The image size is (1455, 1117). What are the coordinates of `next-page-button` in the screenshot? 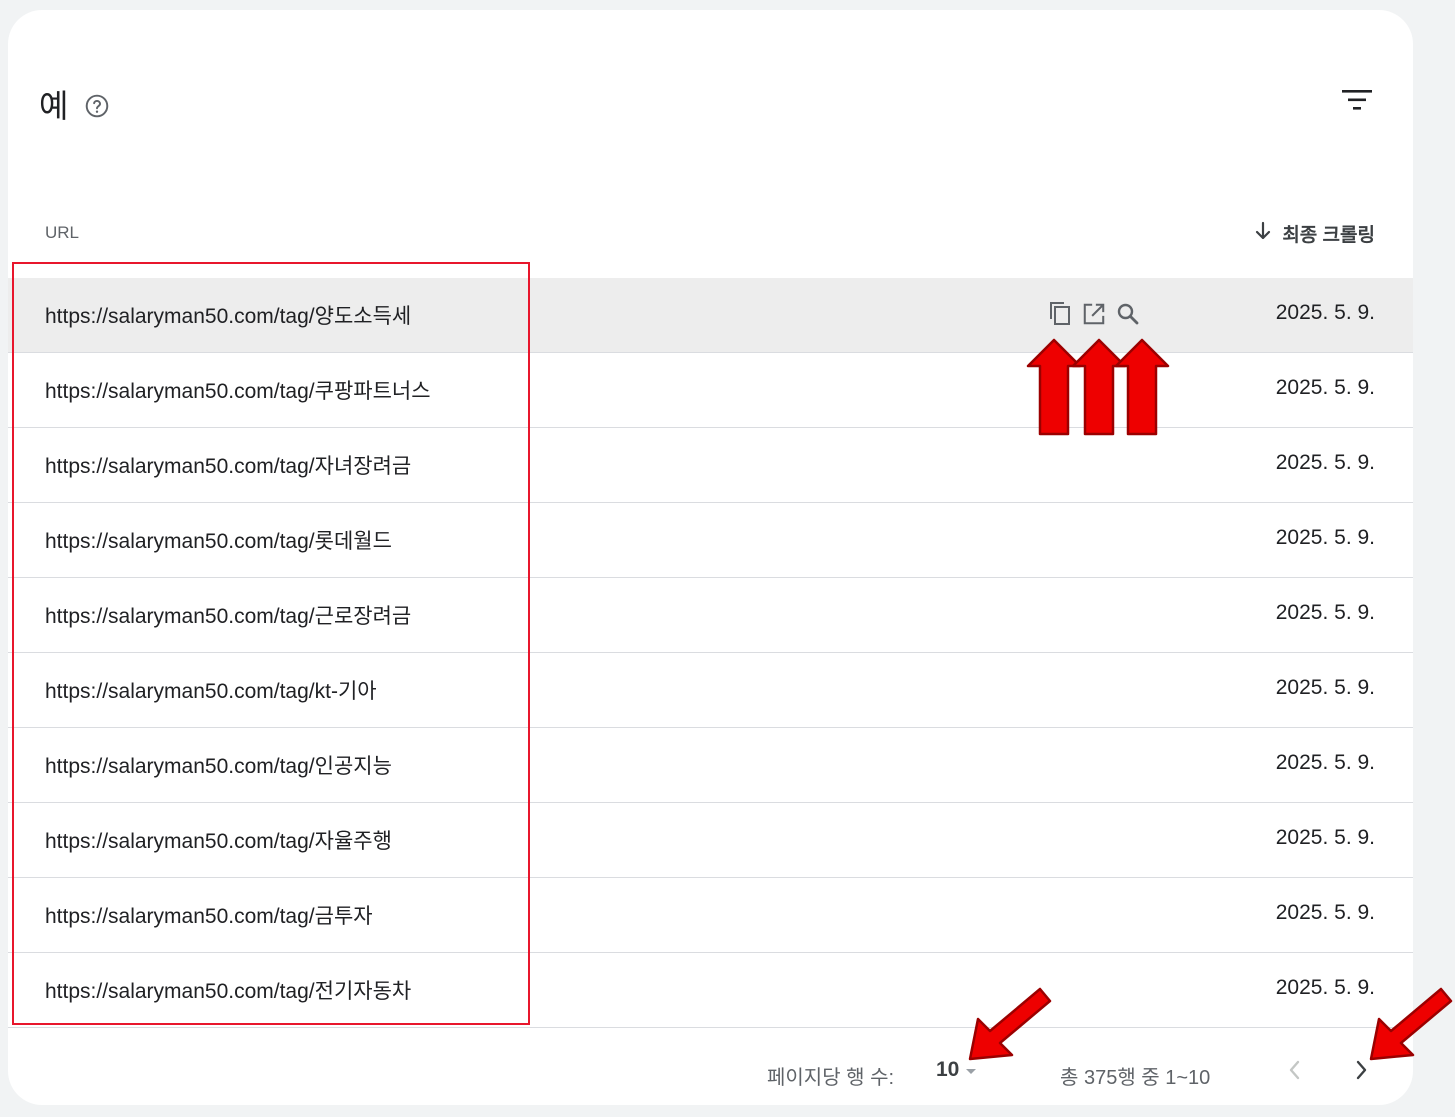 It's located at (1362, 1070).